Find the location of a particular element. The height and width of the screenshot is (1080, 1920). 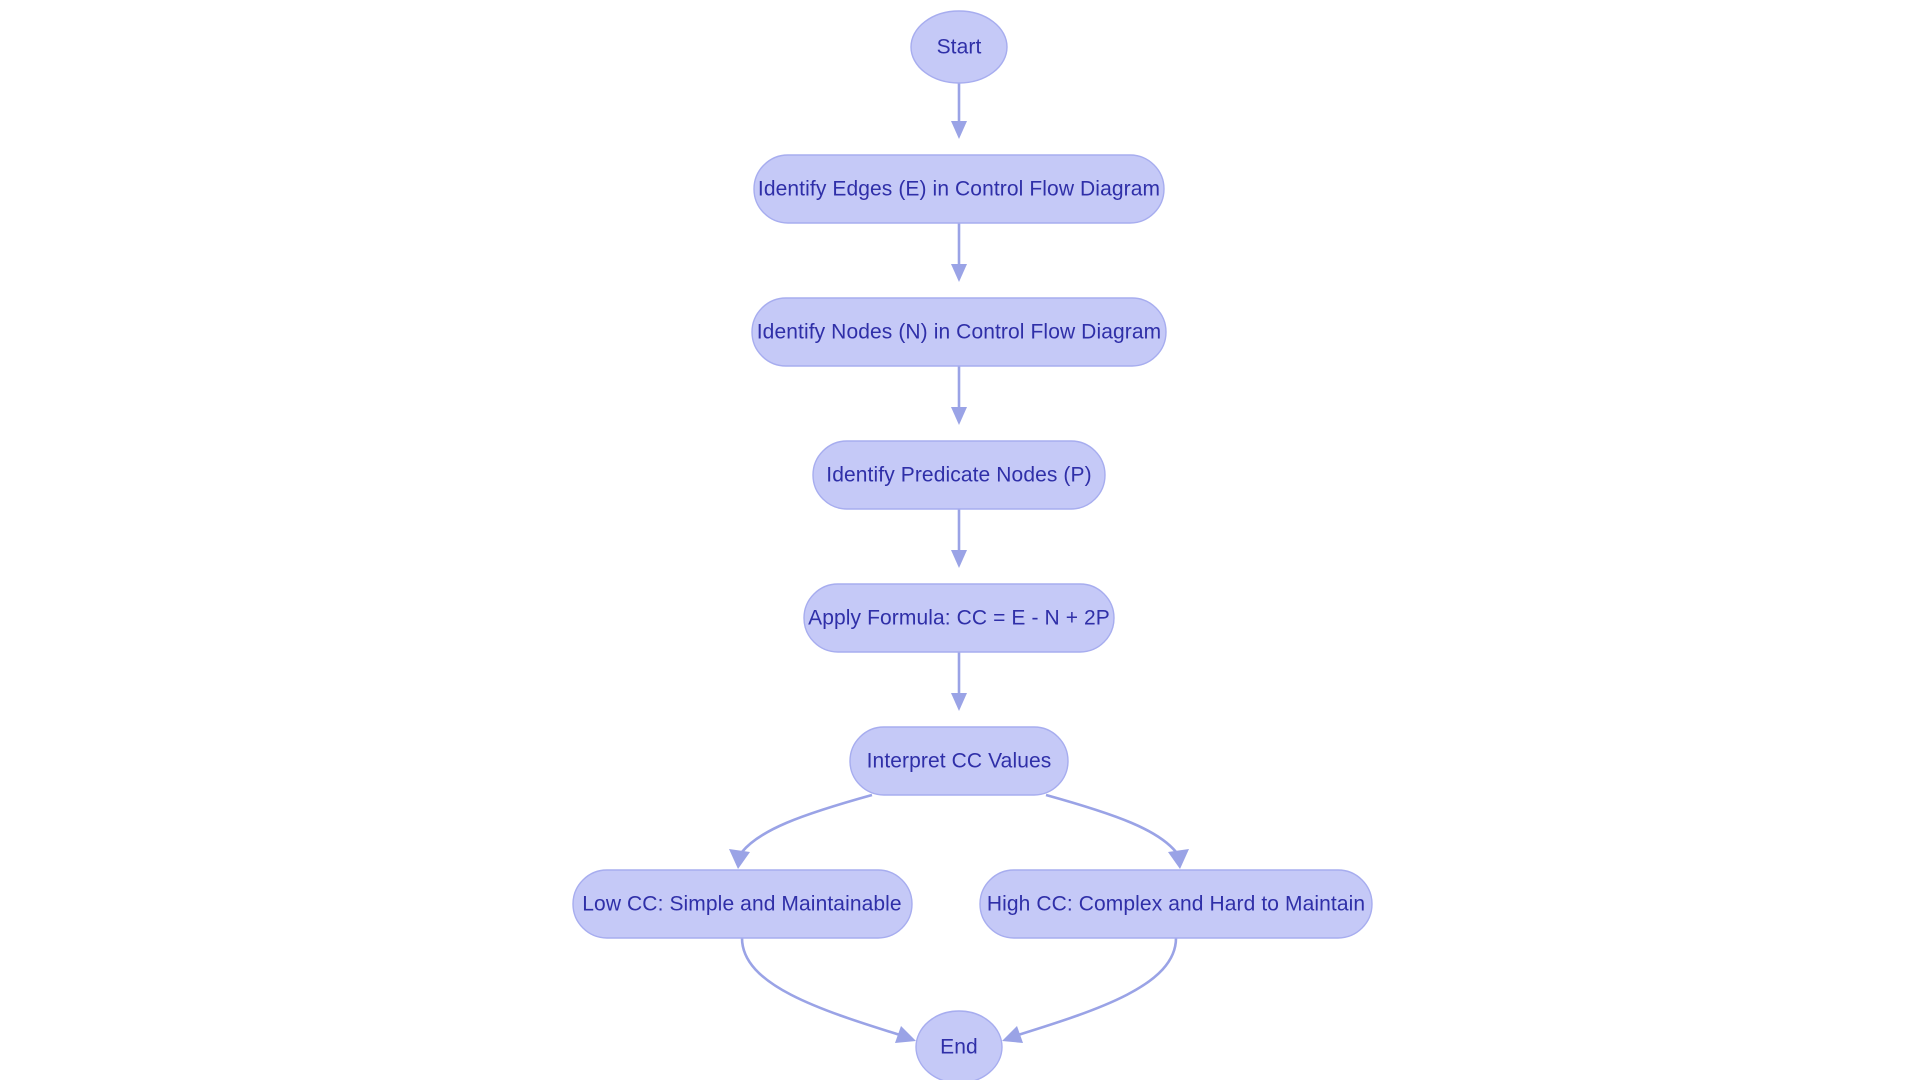

connector-interpret-to-low-cc is located at coordinates (801, 831).